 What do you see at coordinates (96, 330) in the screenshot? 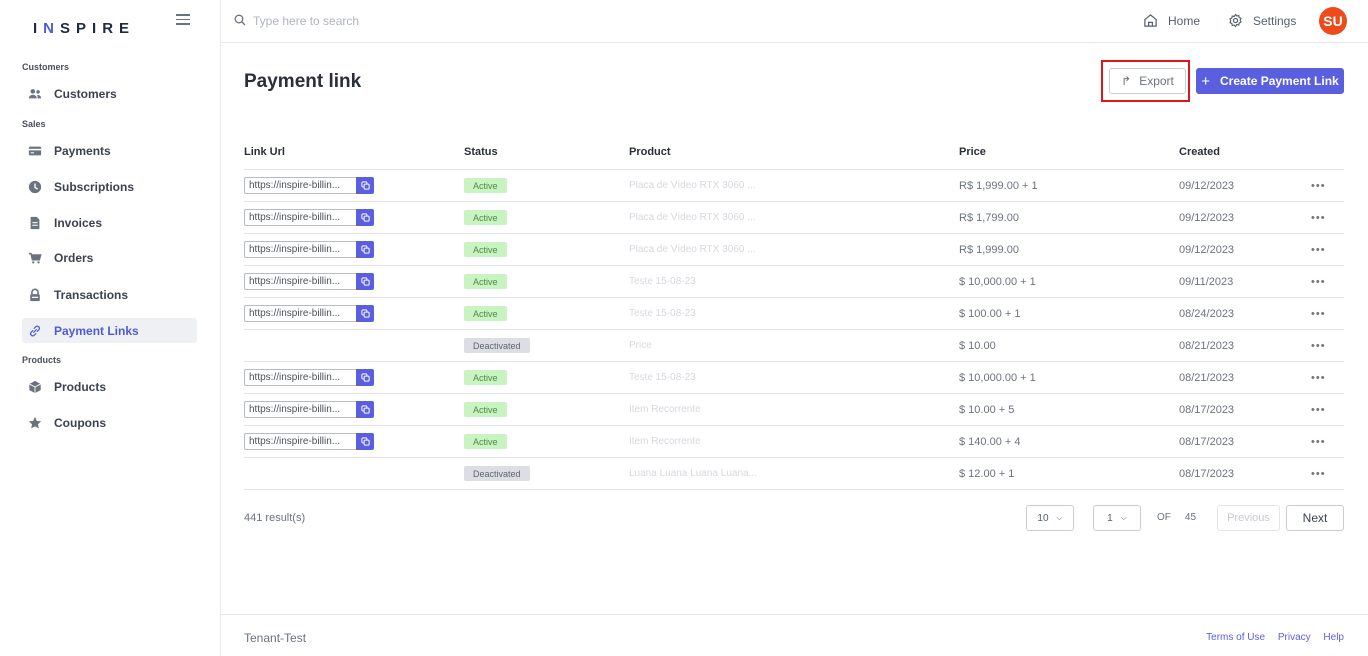
I see `sidebar-item-label: Payment Links` at bounding box center [96, 330].